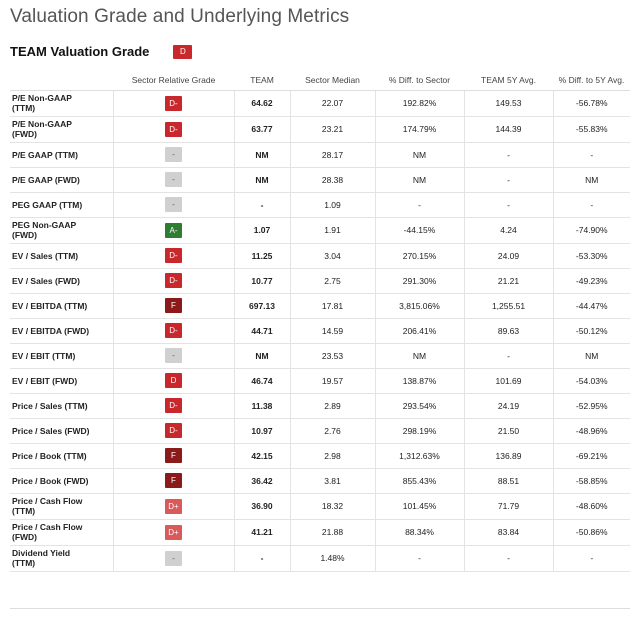 This screenshot has height=620, width=640. I want to click on diff-to-sector-value: 88.34%, so click(419, 532).